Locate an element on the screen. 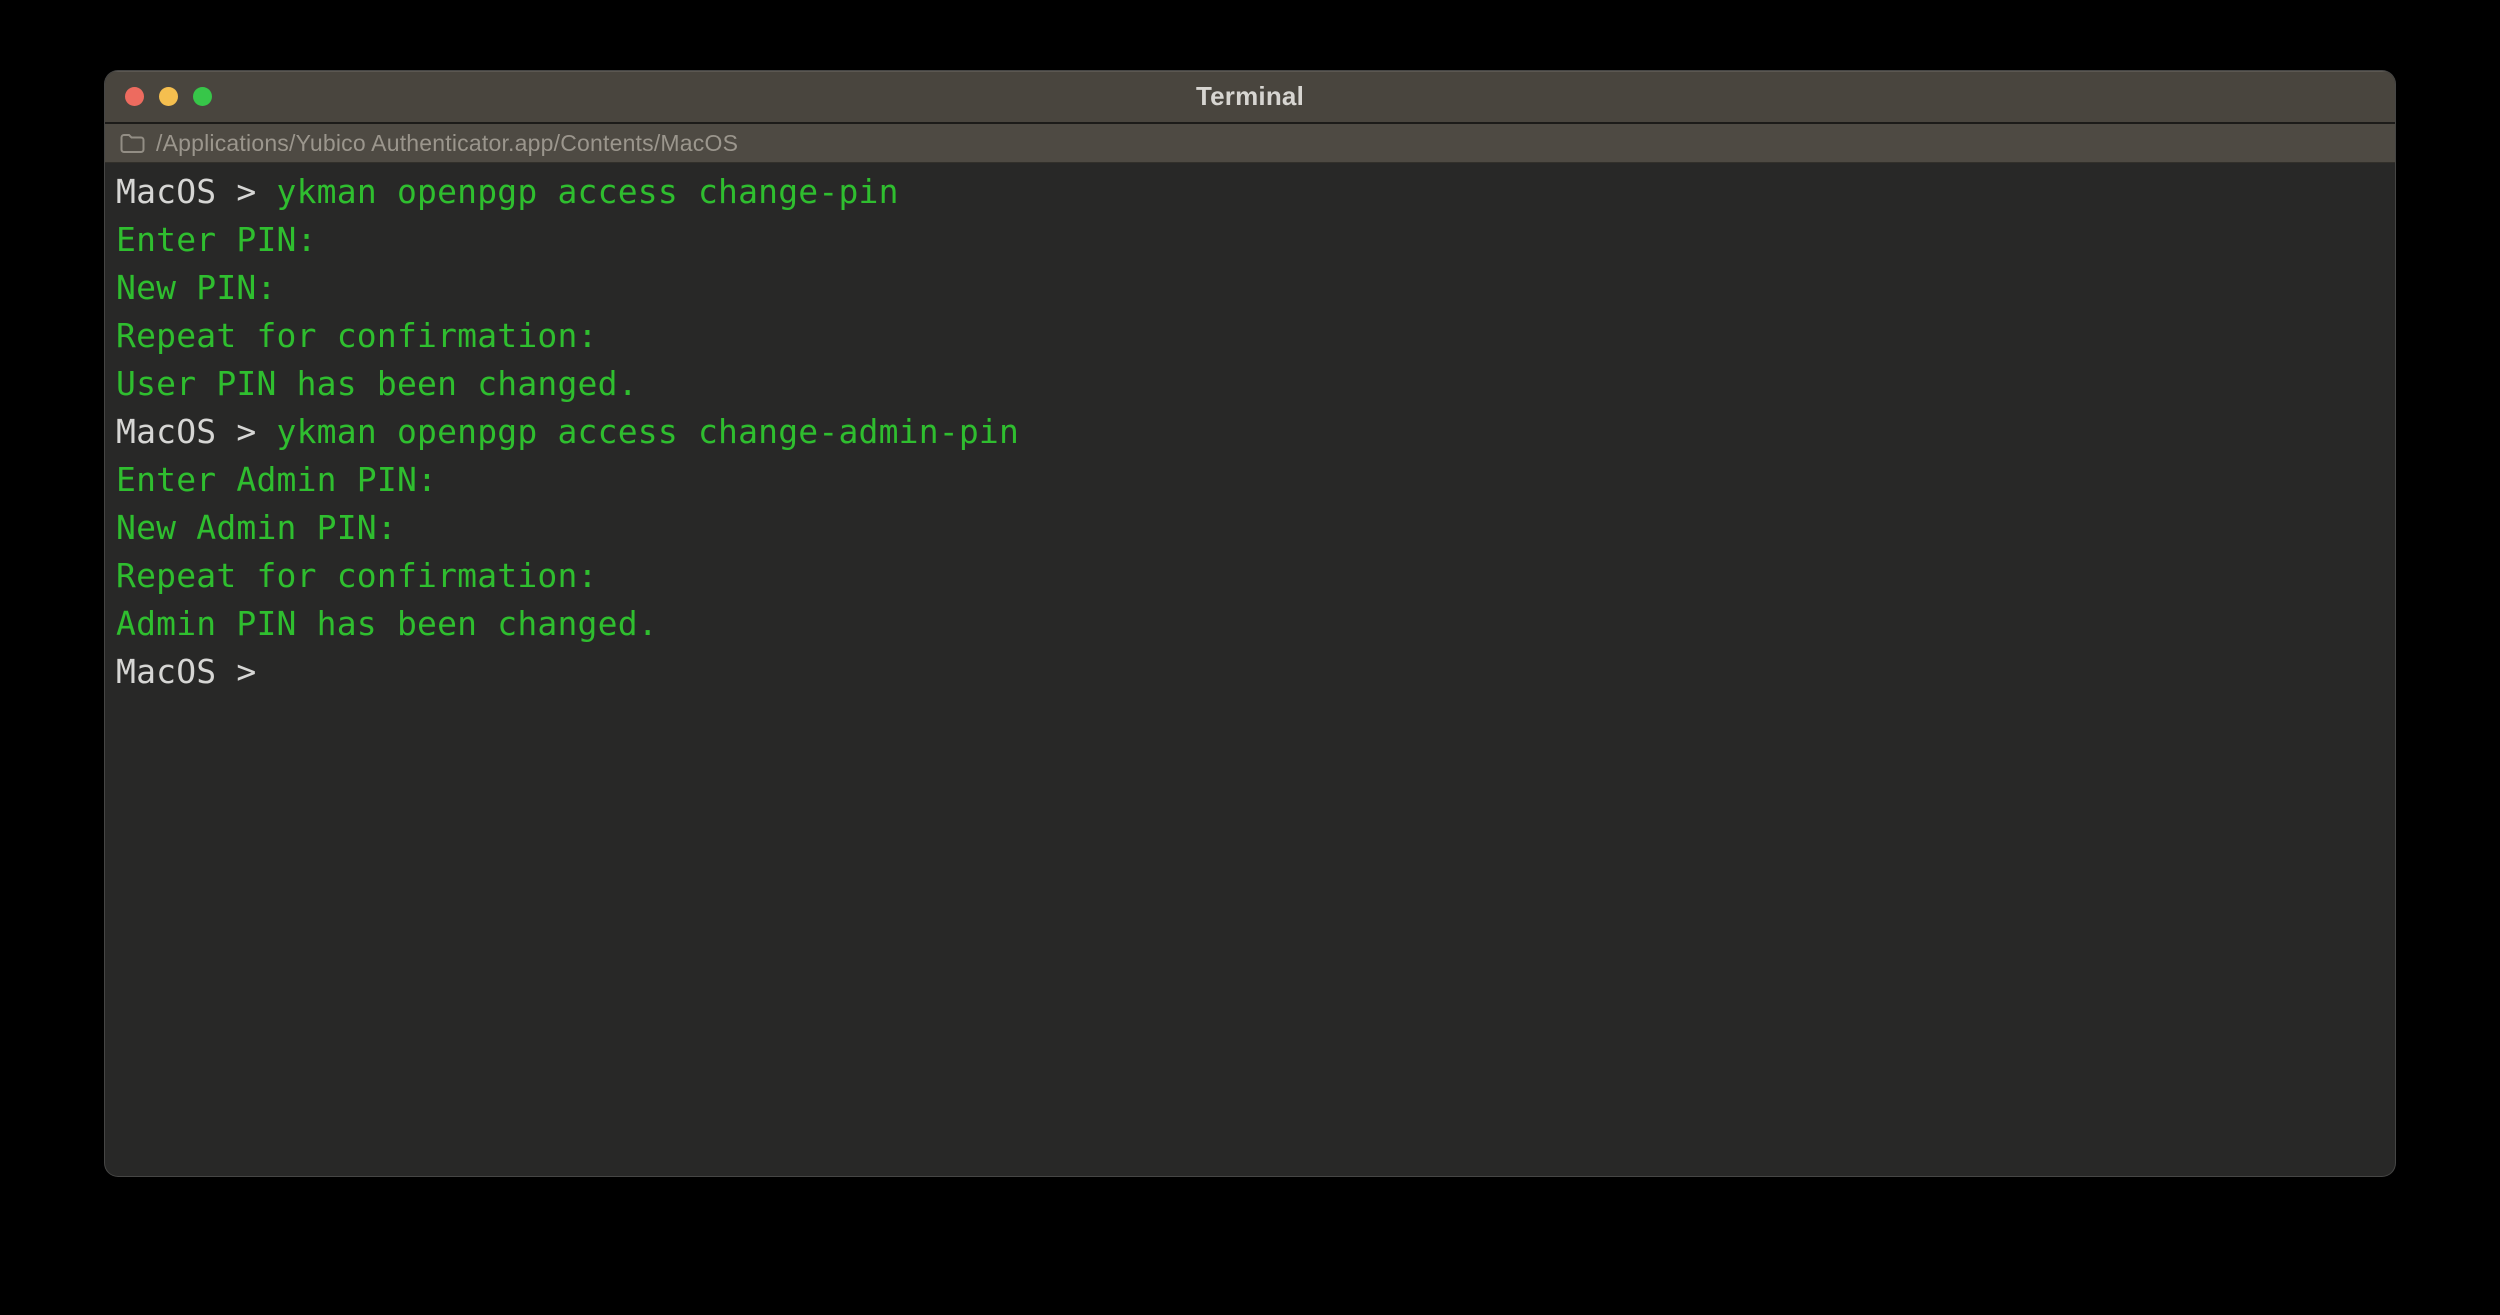 Image resolution: width=2500 pixels, height=1315 pixels. traffic-lights is located at coordinates (168, 96).